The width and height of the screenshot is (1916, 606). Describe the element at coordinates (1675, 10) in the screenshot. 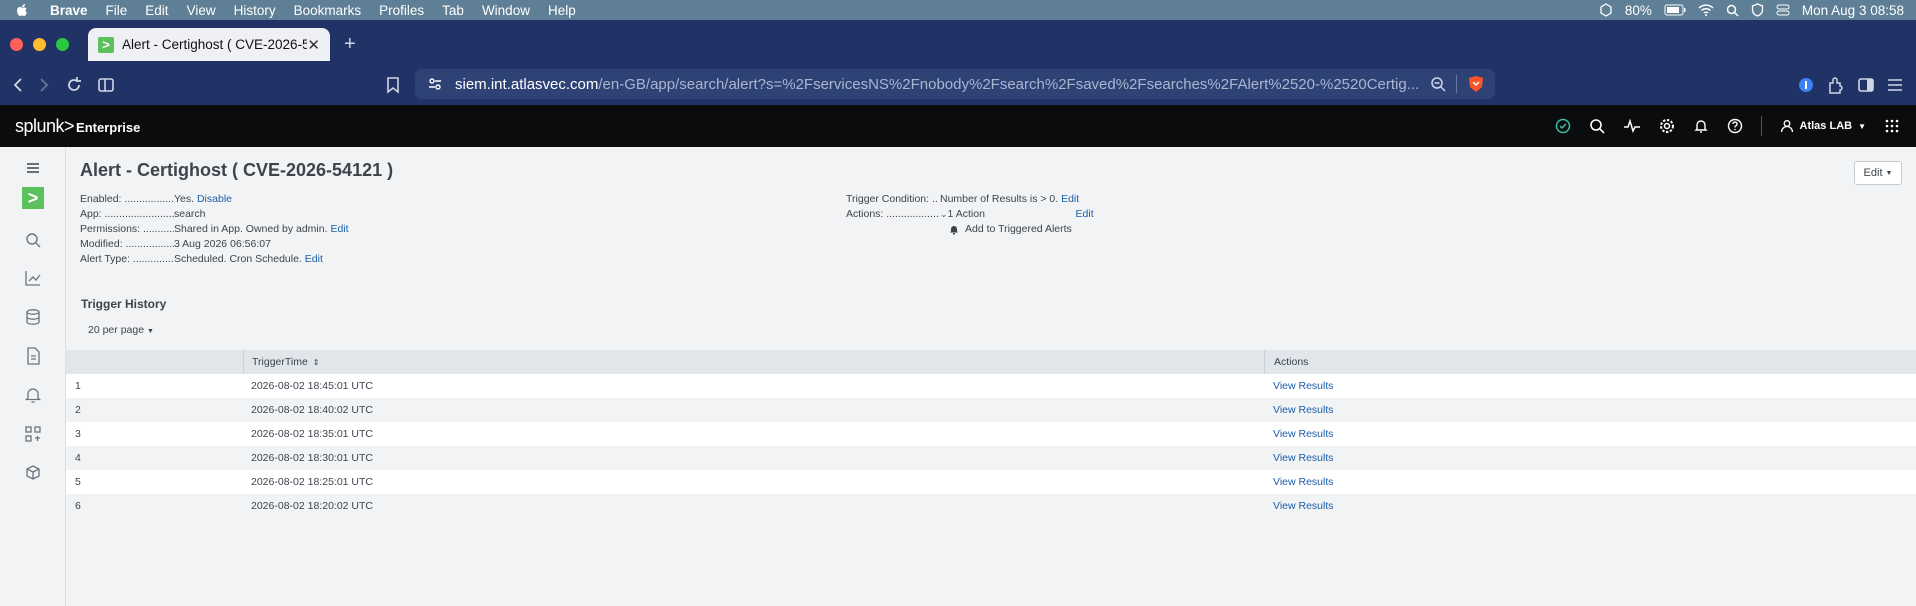

I see `battery-icon` at that location.